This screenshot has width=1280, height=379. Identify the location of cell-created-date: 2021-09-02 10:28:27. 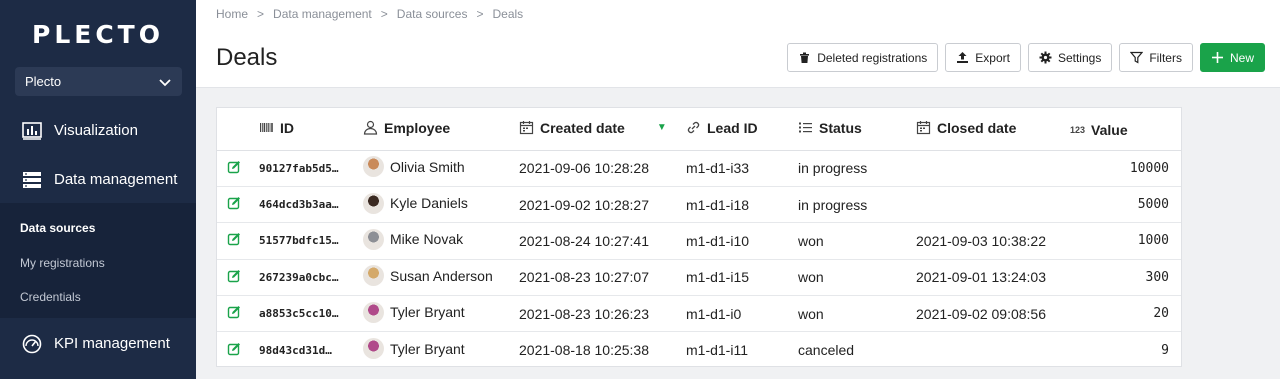
(602, 205).